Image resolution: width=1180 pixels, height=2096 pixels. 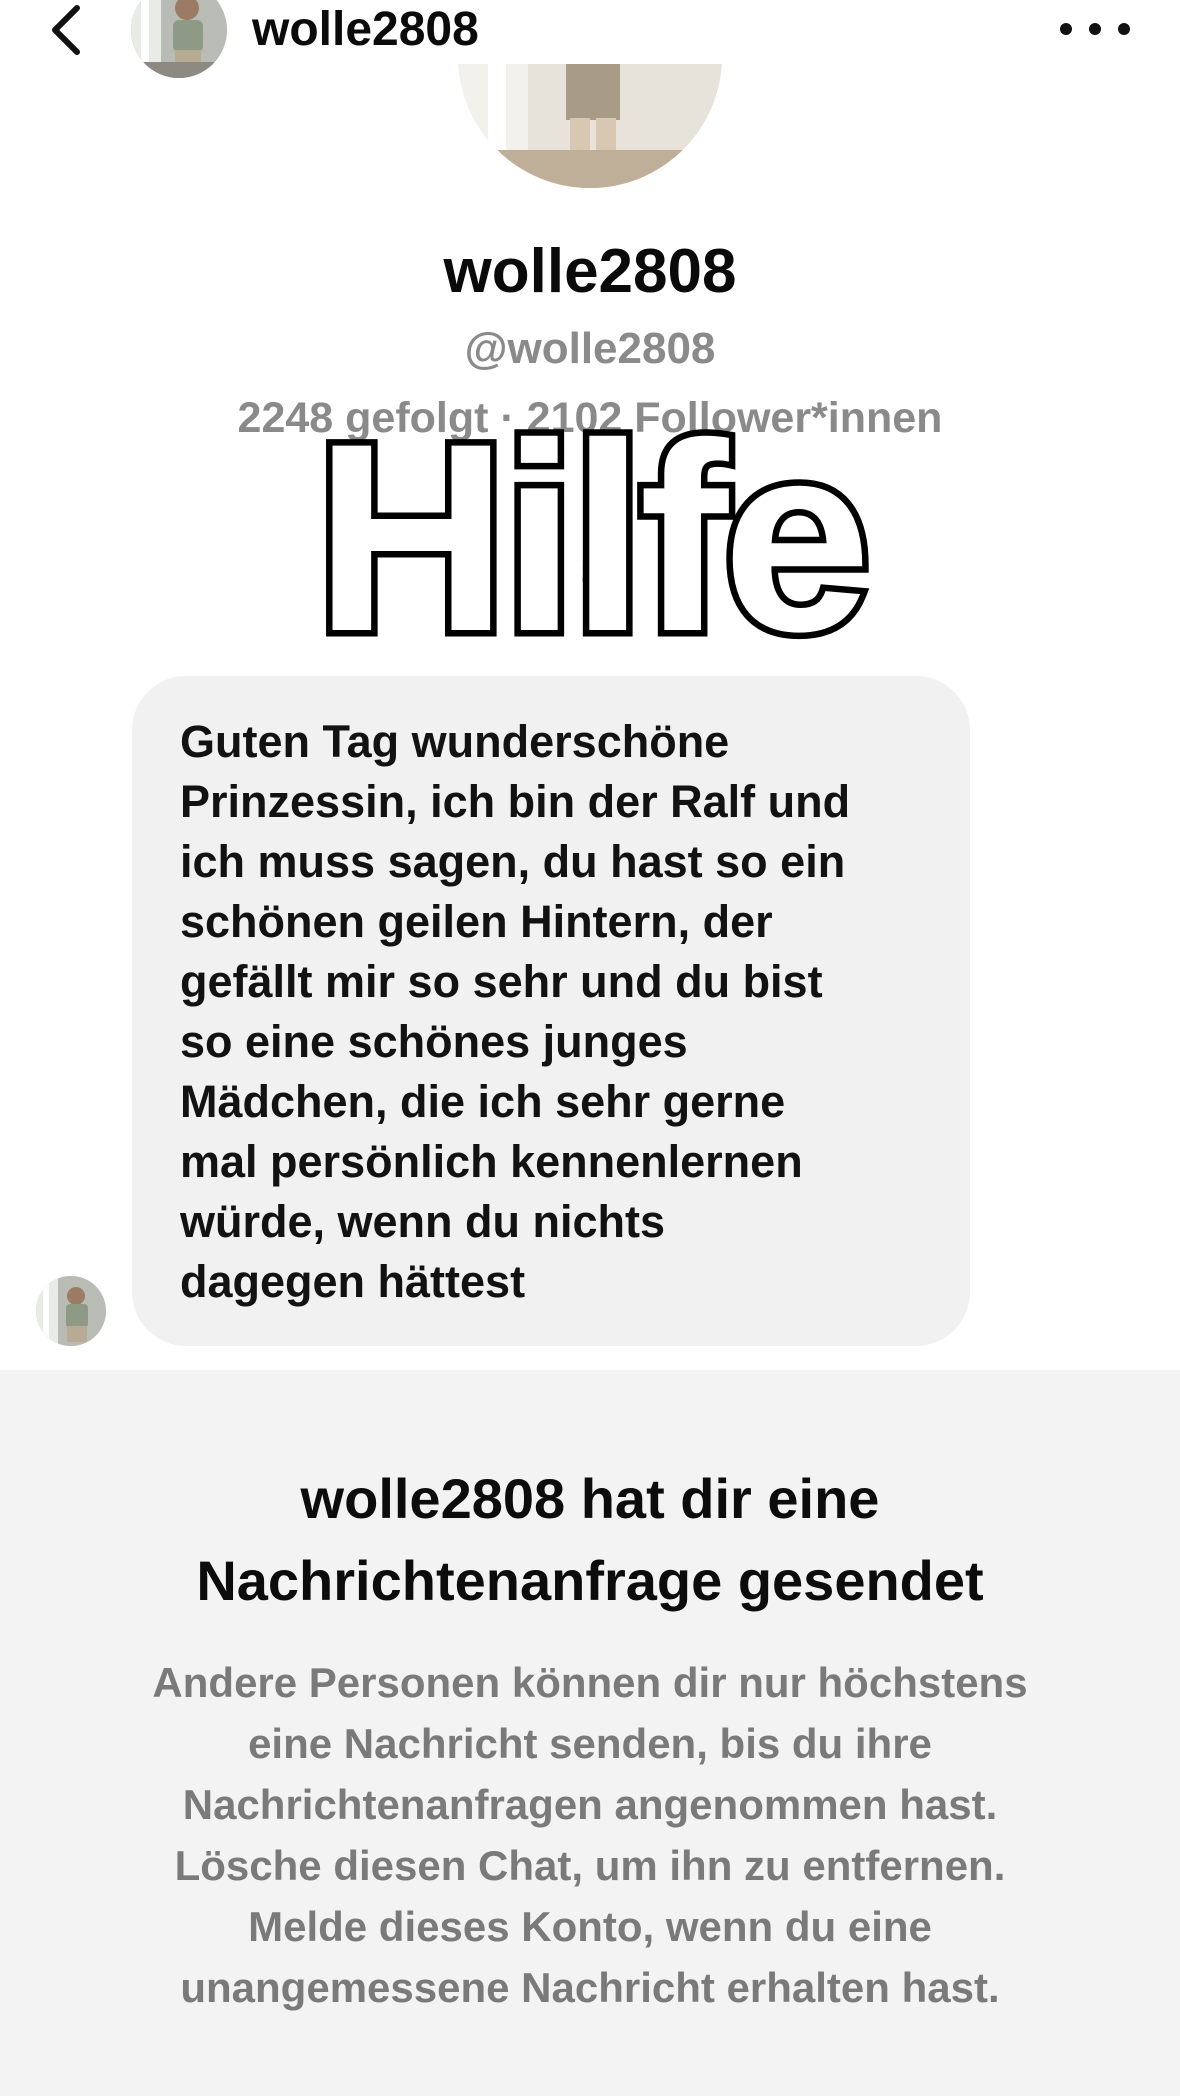 I want to click on overlay-text: Hilfe, so click(x=593, y=537).